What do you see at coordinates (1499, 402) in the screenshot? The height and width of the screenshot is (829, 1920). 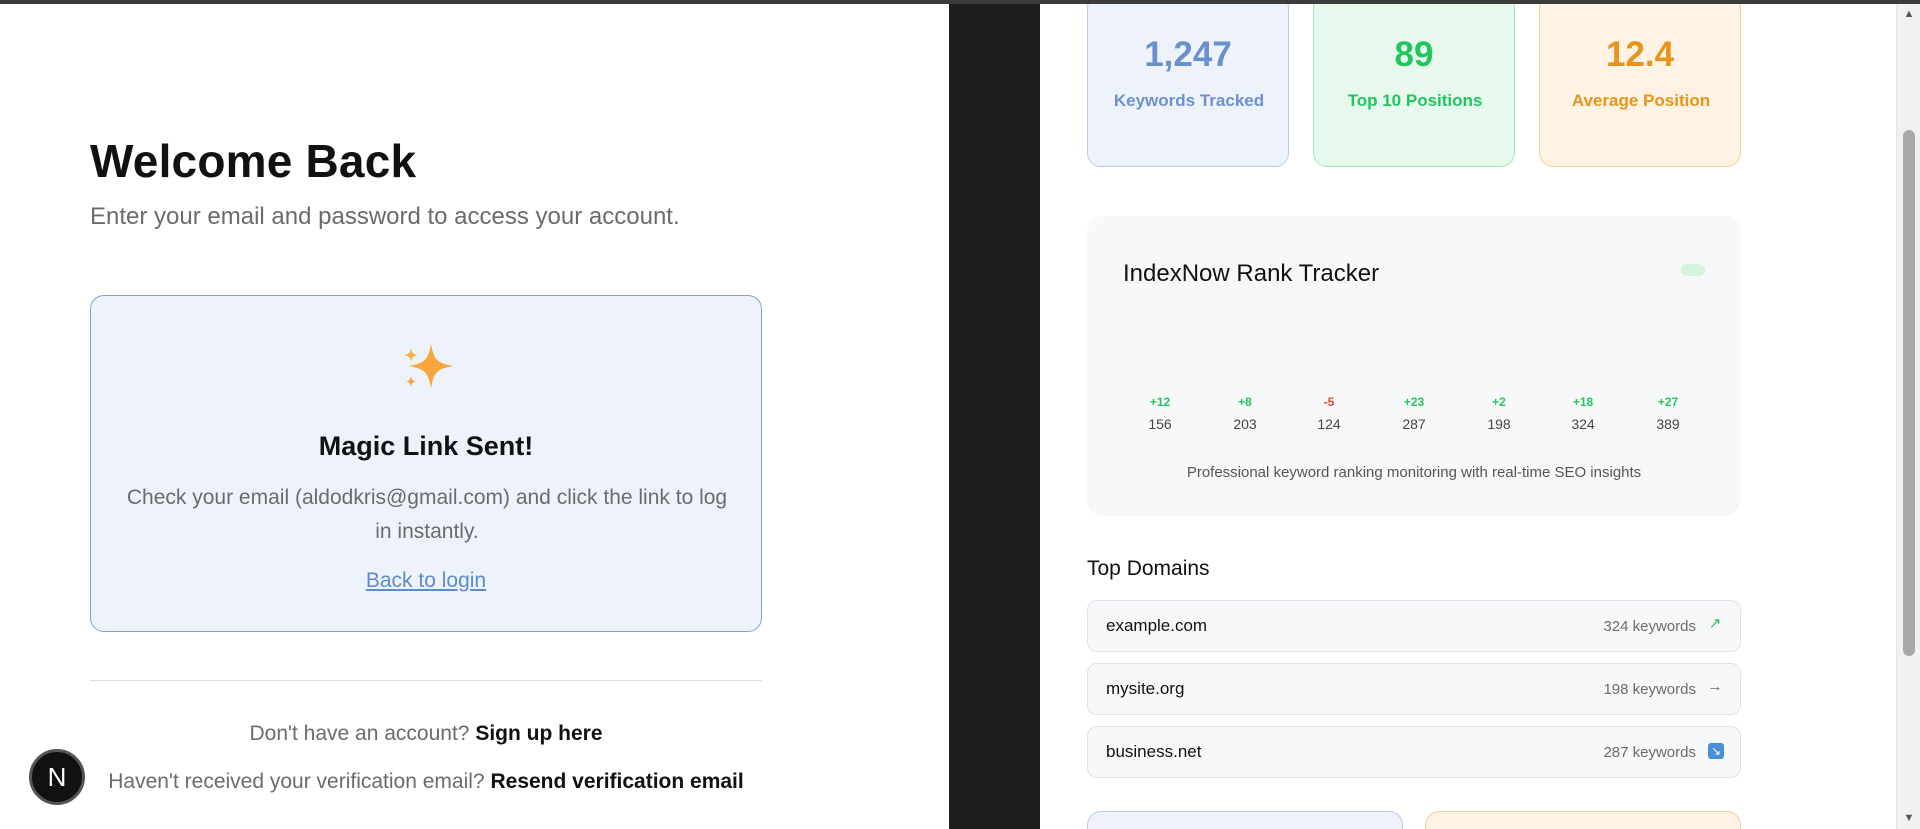 I see `rank-change: +2` at bounding box center [1499, 402].